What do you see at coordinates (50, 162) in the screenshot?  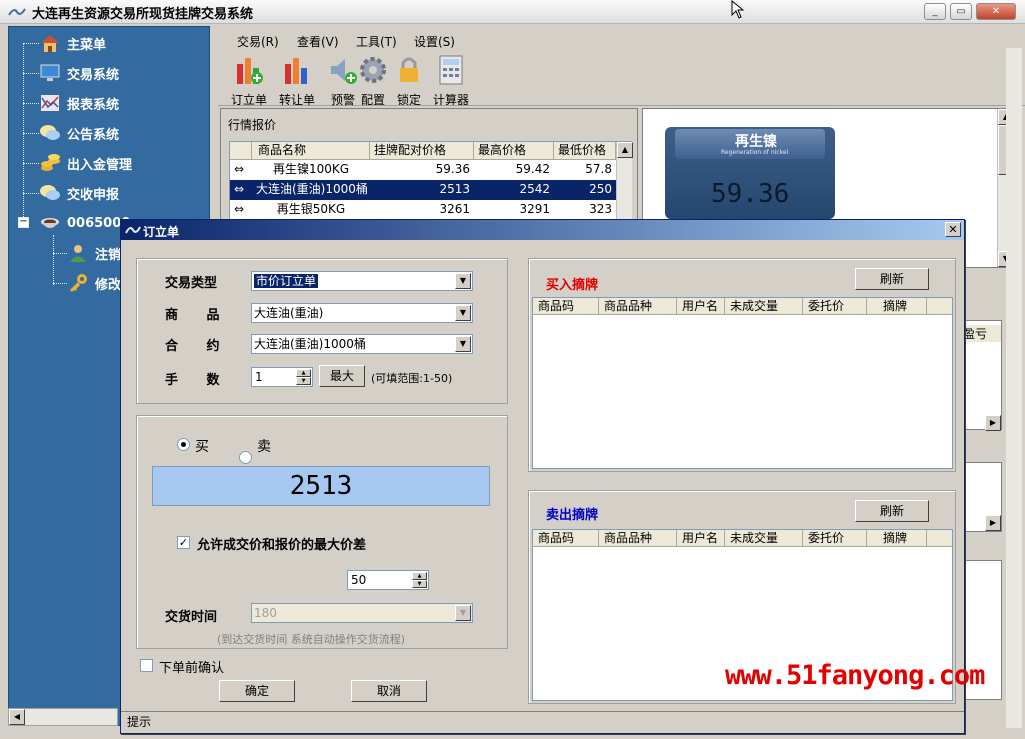 I see `coins-icon` at bounding box center [50, 162].